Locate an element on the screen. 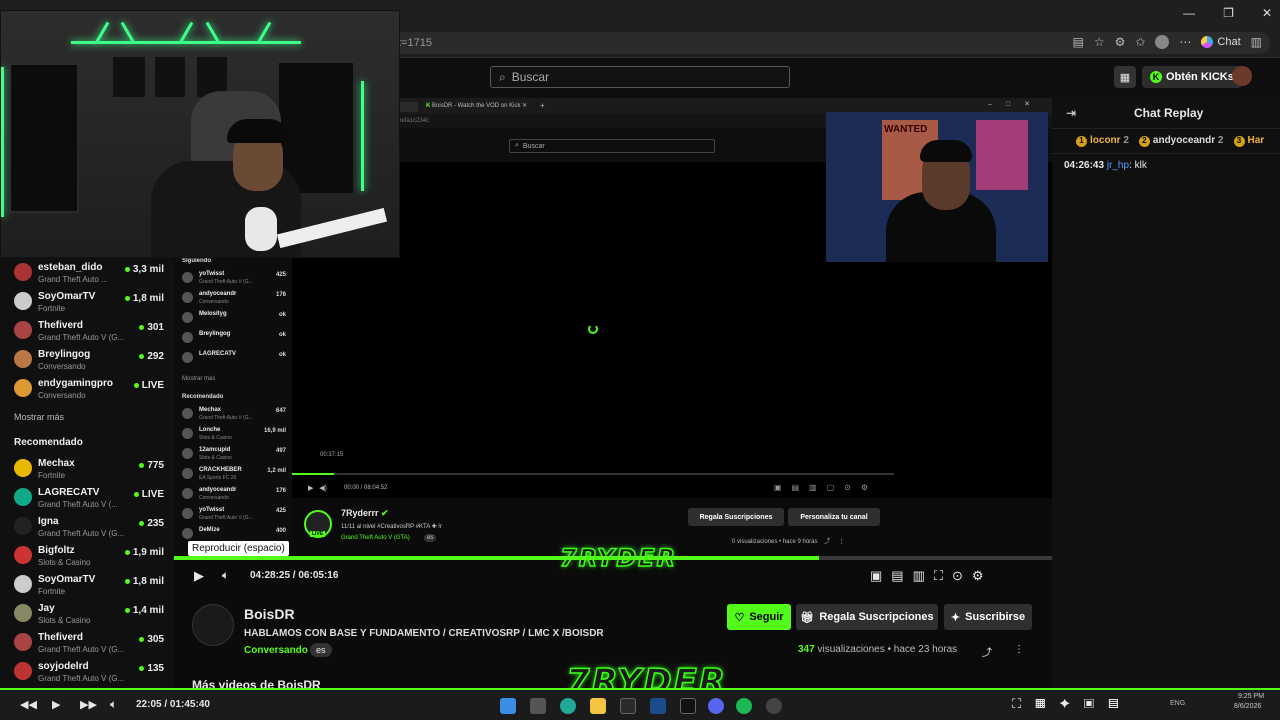  taskbar-volume-icon: 🔈︎ is located at coordinates (113, 704).